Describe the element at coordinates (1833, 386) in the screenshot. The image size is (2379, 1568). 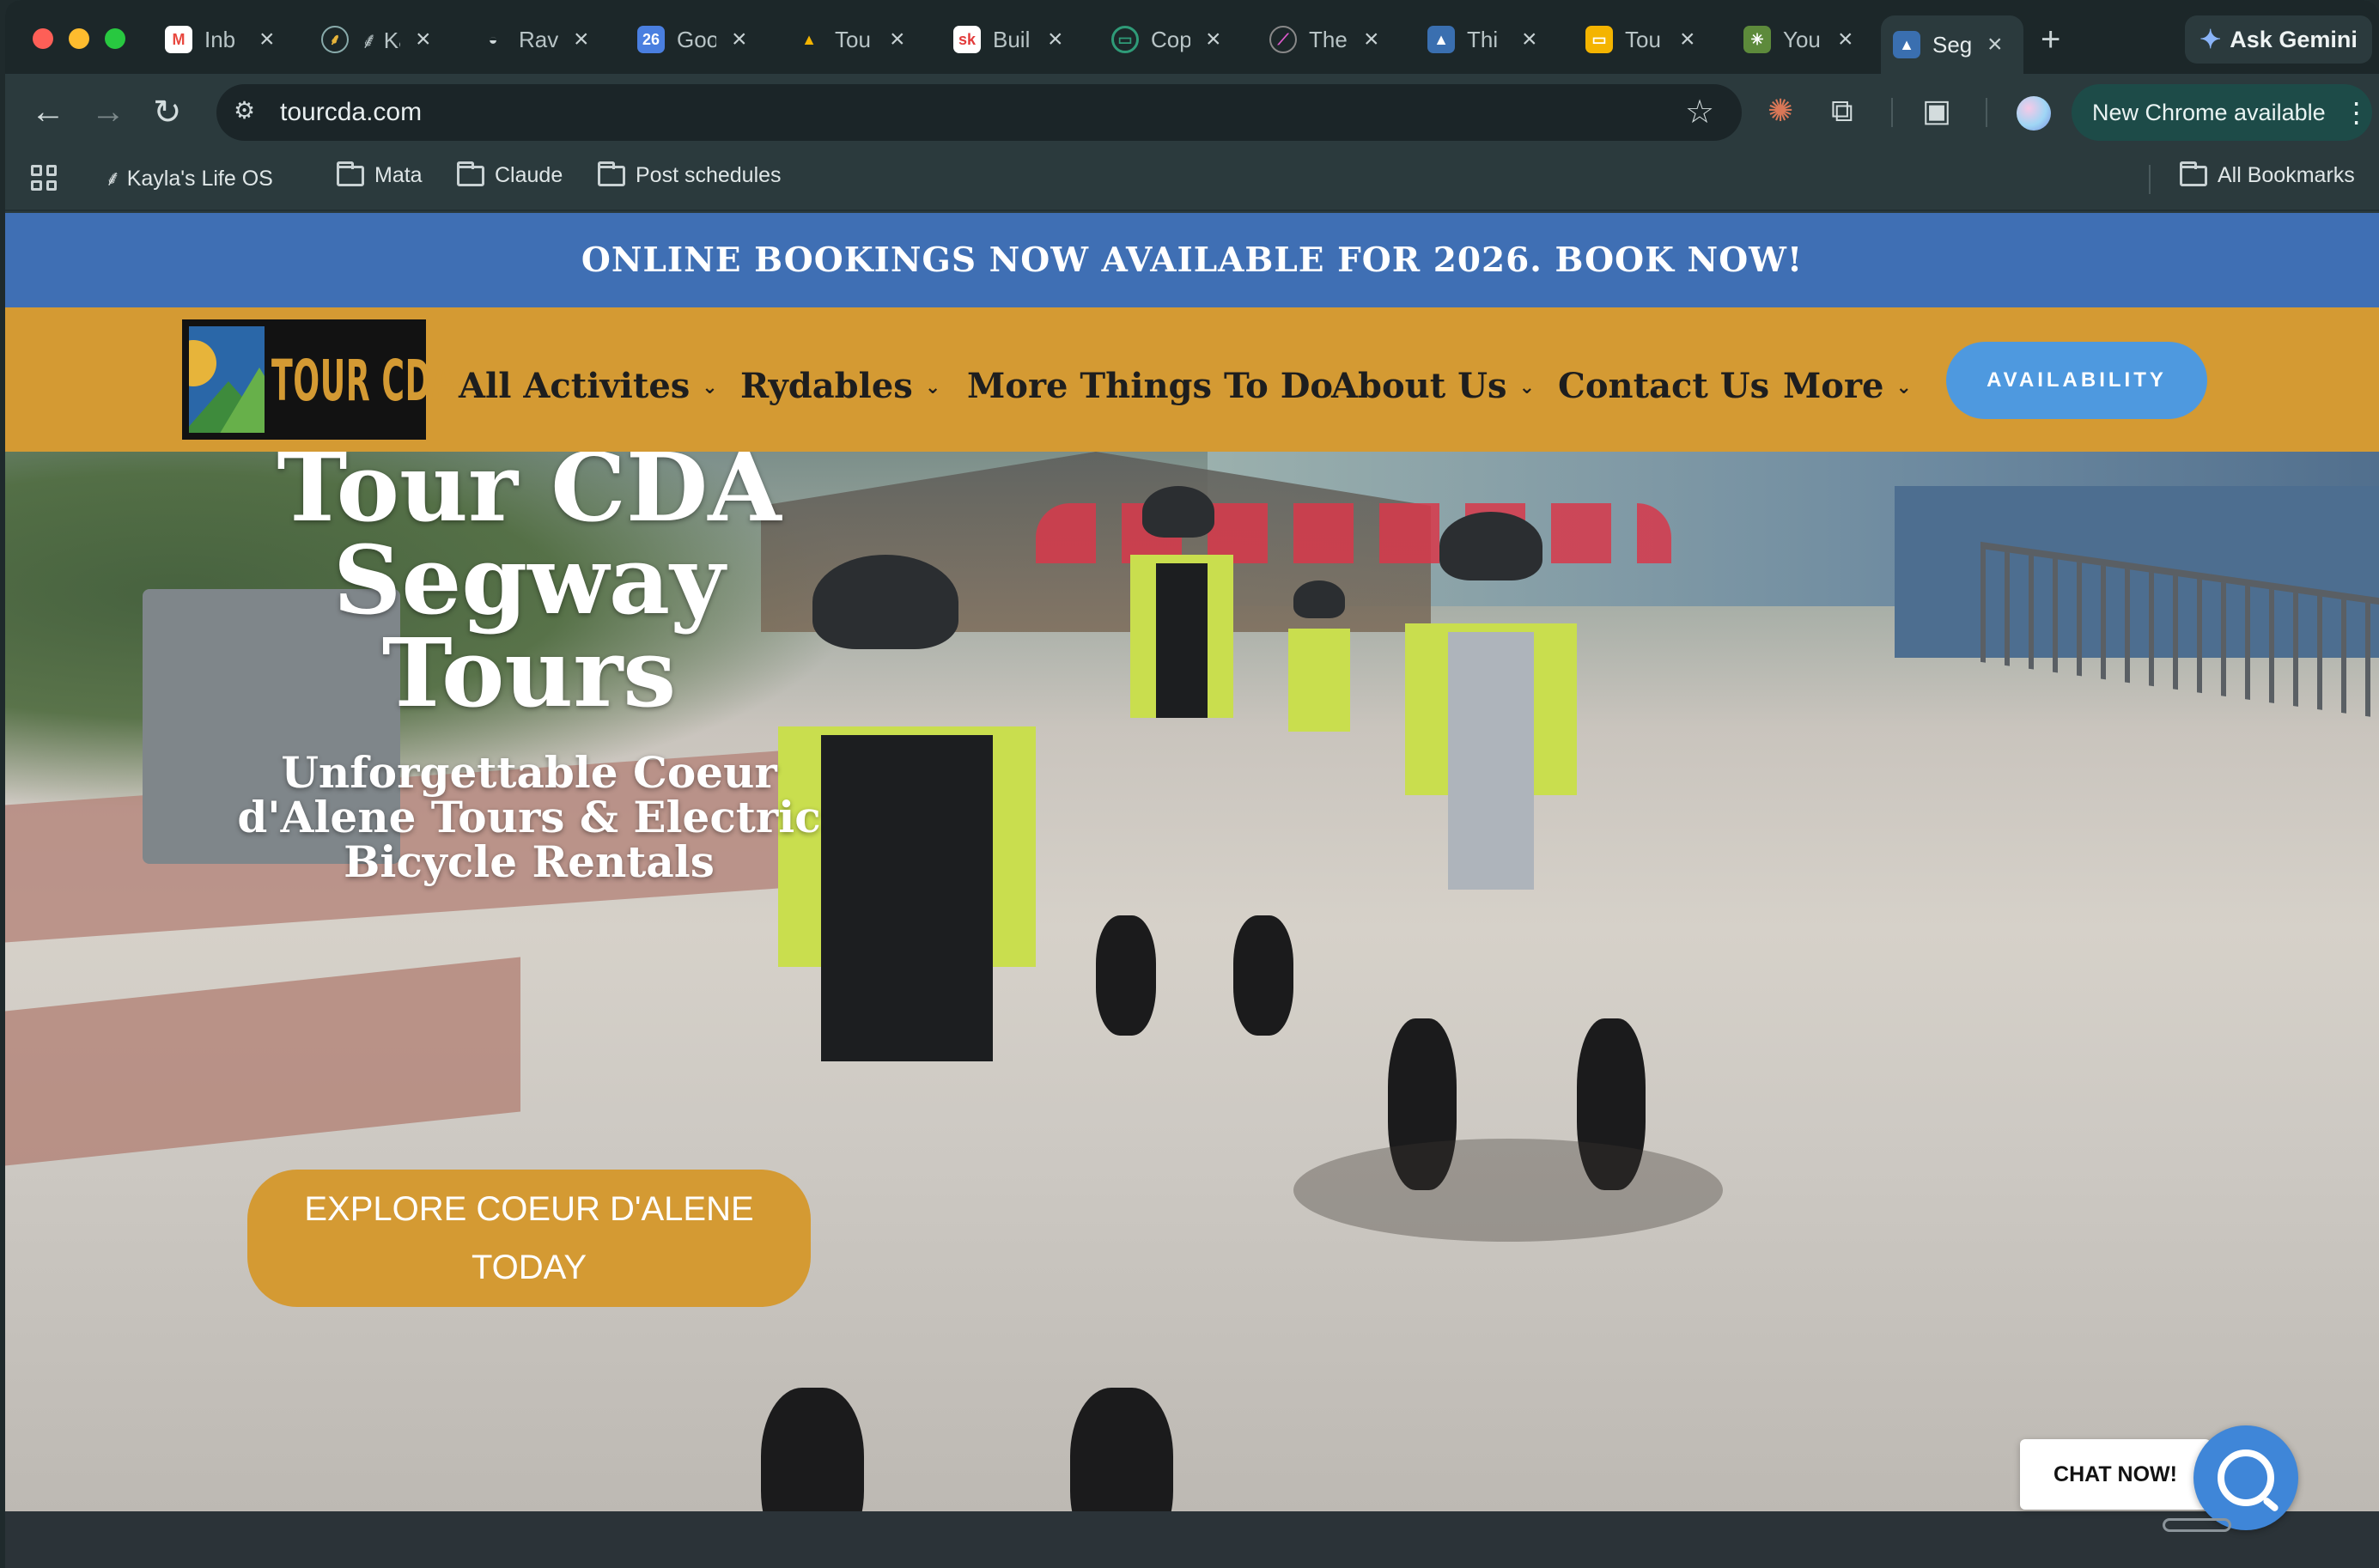
I see `nav-label: More` at that location.